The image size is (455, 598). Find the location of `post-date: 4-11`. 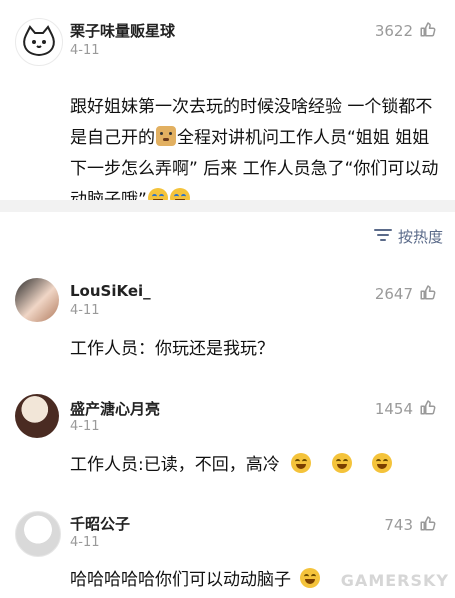

post-date: 4-11 is located at coordinates (85, 50).